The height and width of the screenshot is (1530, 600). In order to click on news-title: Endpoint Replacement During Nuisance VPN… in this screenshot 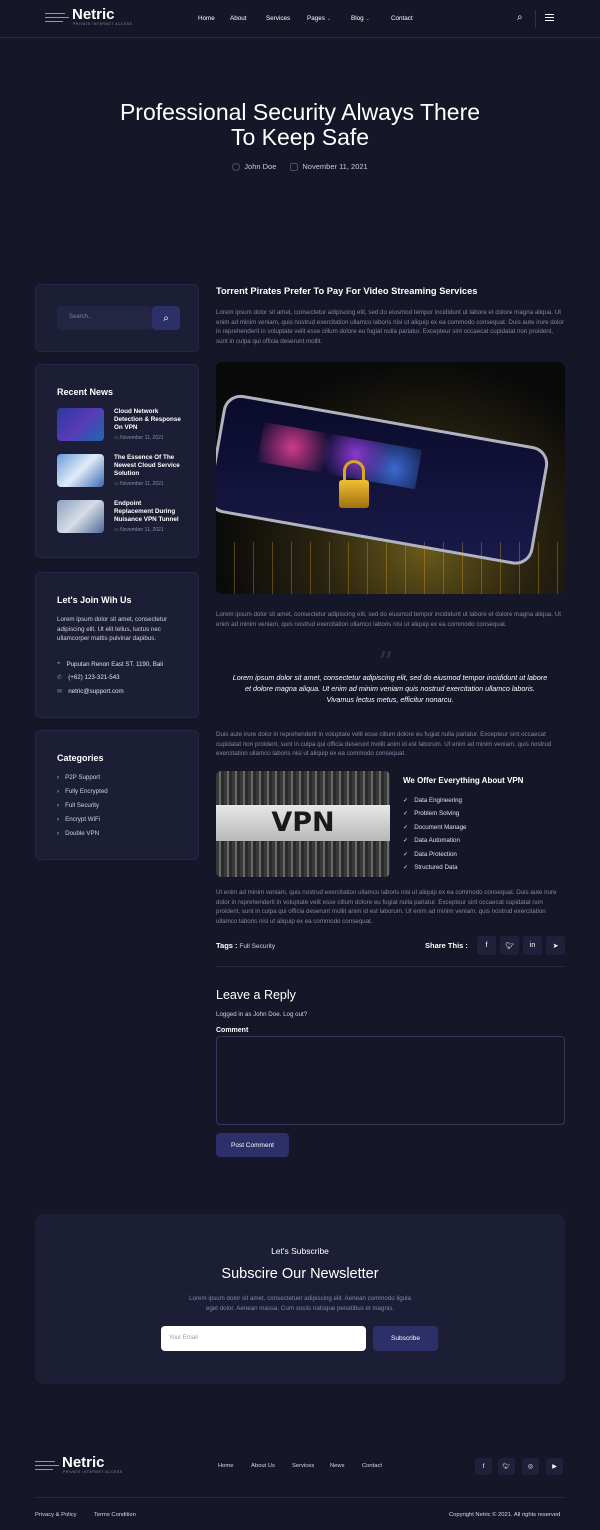, I will do `click(148, 512)`.